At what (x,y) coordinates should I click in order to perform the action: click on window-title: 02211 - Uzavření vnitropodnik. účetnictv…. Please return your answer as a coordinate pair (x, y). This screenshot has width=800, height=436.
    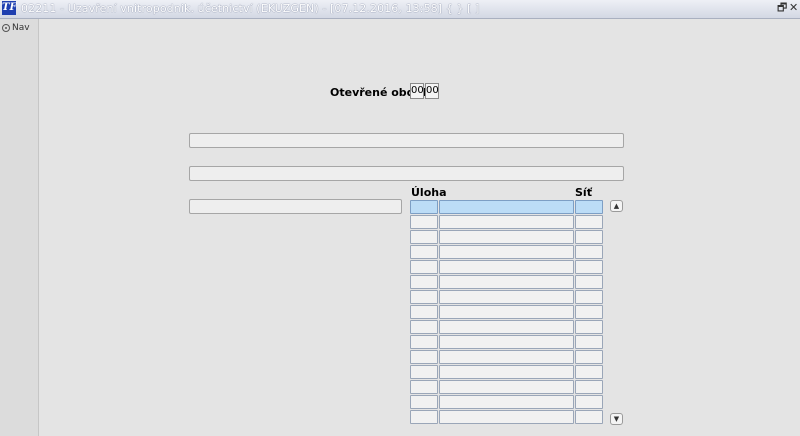
    Looking at the image, I should click on (250, 8).